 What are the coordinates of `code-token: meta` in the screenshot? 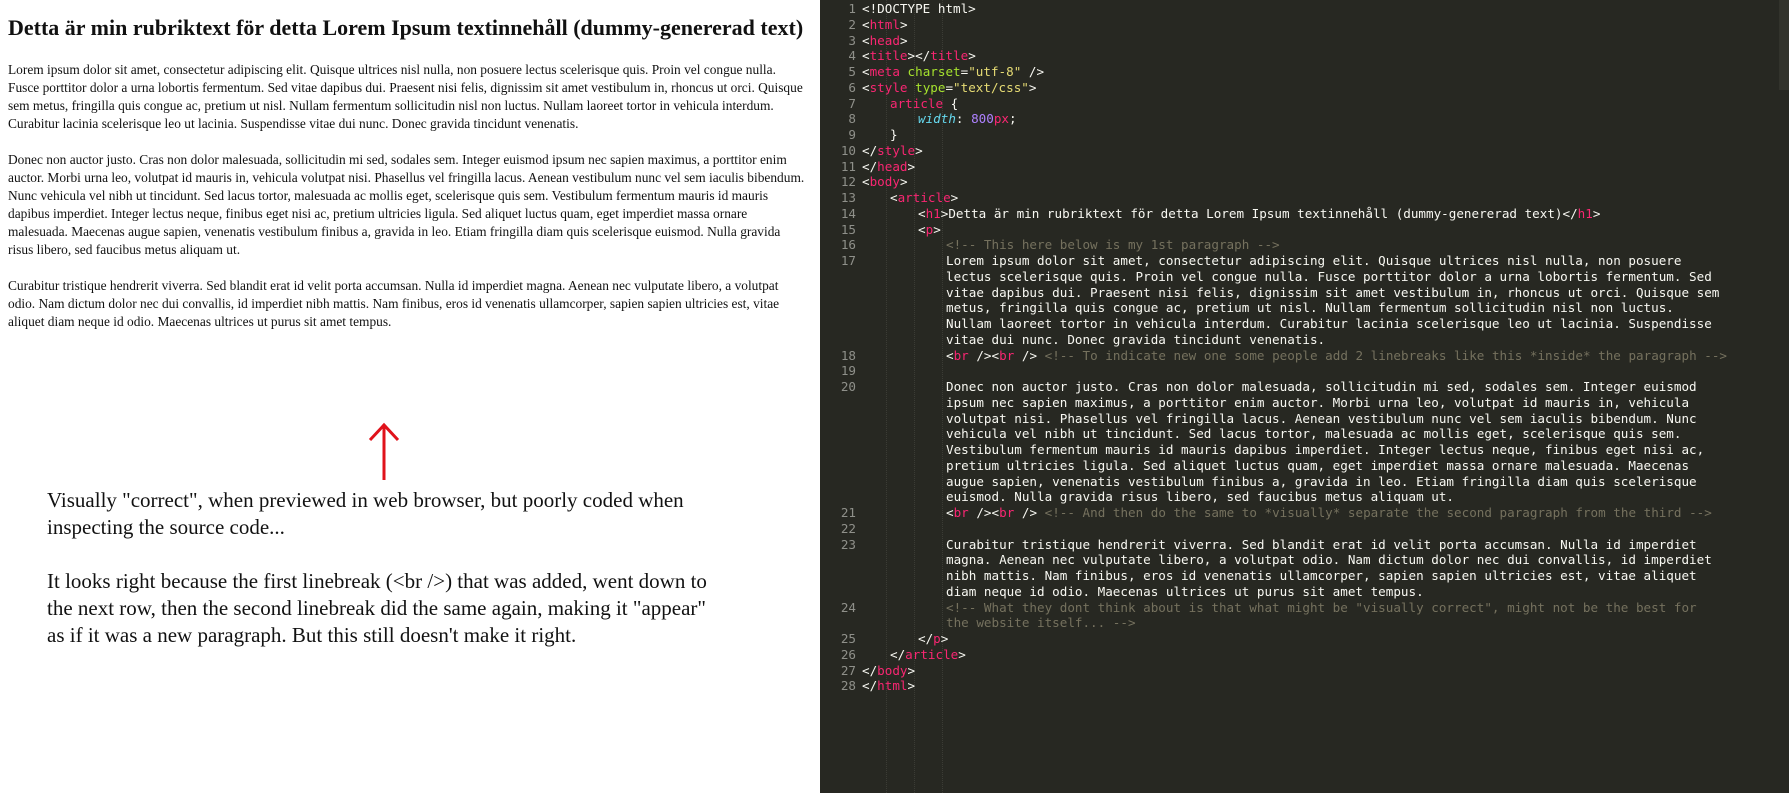 It's located at (884, 71).